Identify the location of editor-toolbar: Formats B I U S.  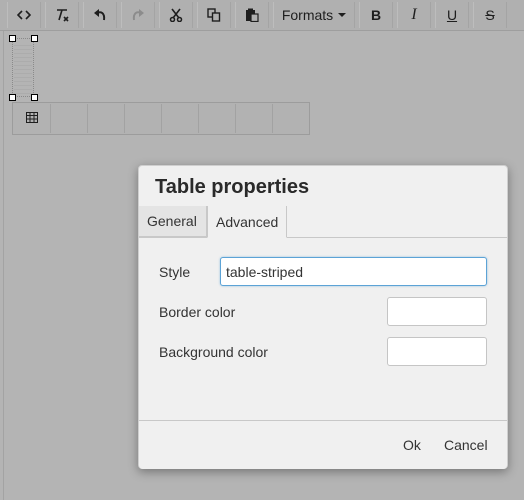
(262, 15).